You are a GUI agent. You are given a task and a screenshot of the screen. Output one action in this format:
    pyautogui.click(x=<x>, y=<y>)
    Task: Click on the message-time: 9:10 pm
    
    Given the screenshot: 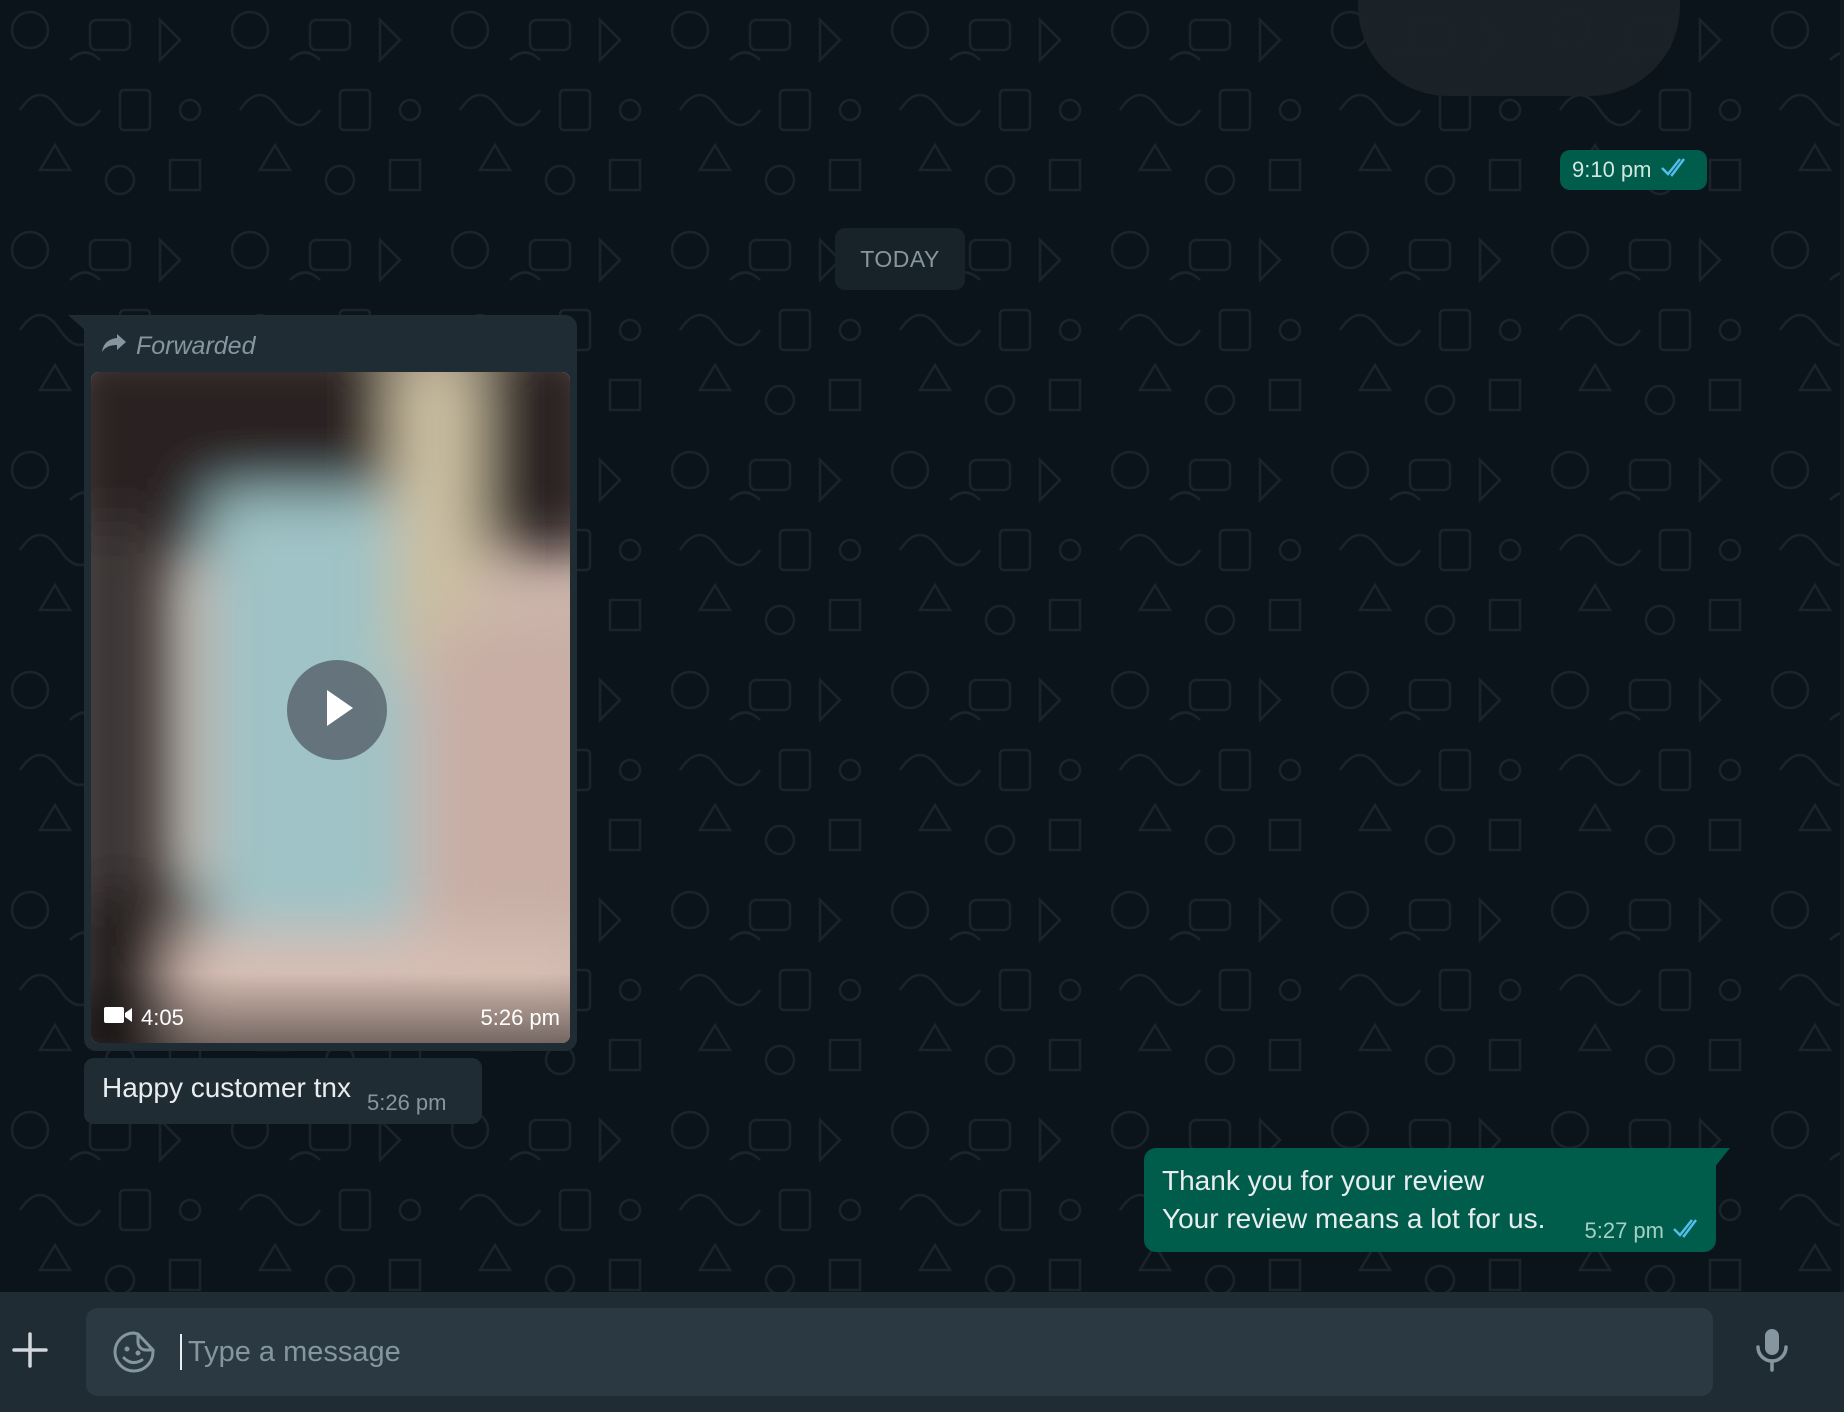 What is the action you would take?
    pyautogui.click(x=1612, y=169)
    